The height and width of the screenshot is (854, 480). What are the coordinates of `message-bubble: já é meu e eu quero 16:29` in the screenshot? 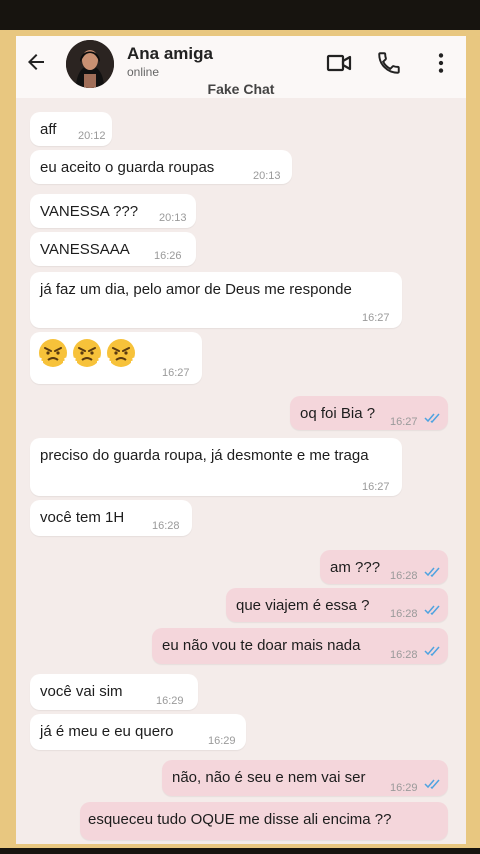 It's located at (138, 732).